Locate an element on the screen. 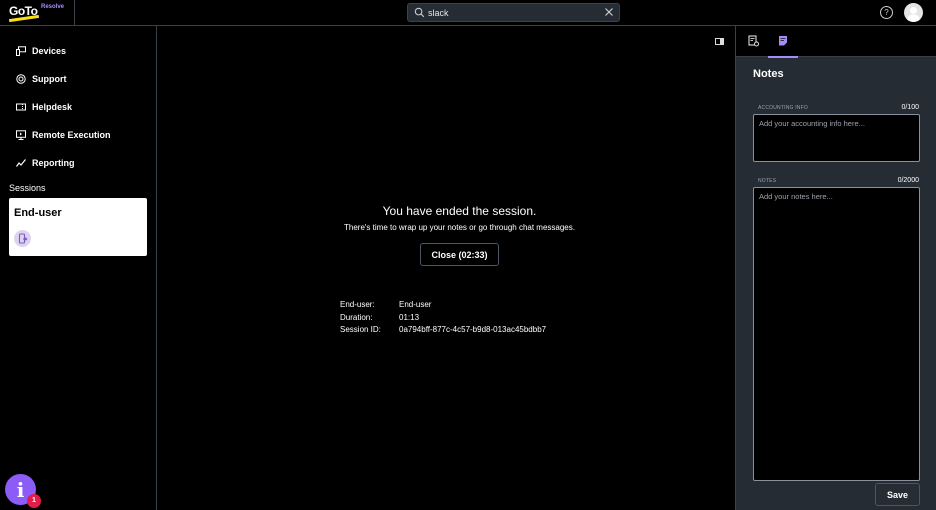  close-button: Close (02:33) is located at coordinates (459, 254).